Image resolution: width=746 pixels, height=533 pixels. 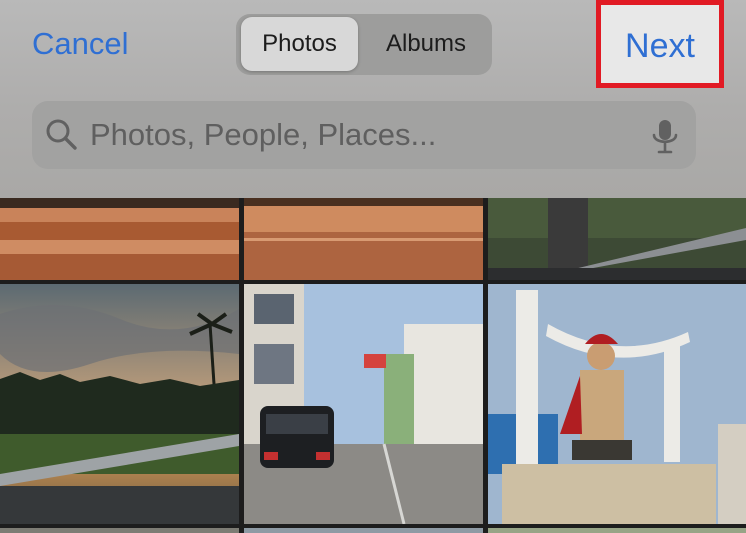 I want to click on photo-thumbnail-street, so click(x=363, y=404).